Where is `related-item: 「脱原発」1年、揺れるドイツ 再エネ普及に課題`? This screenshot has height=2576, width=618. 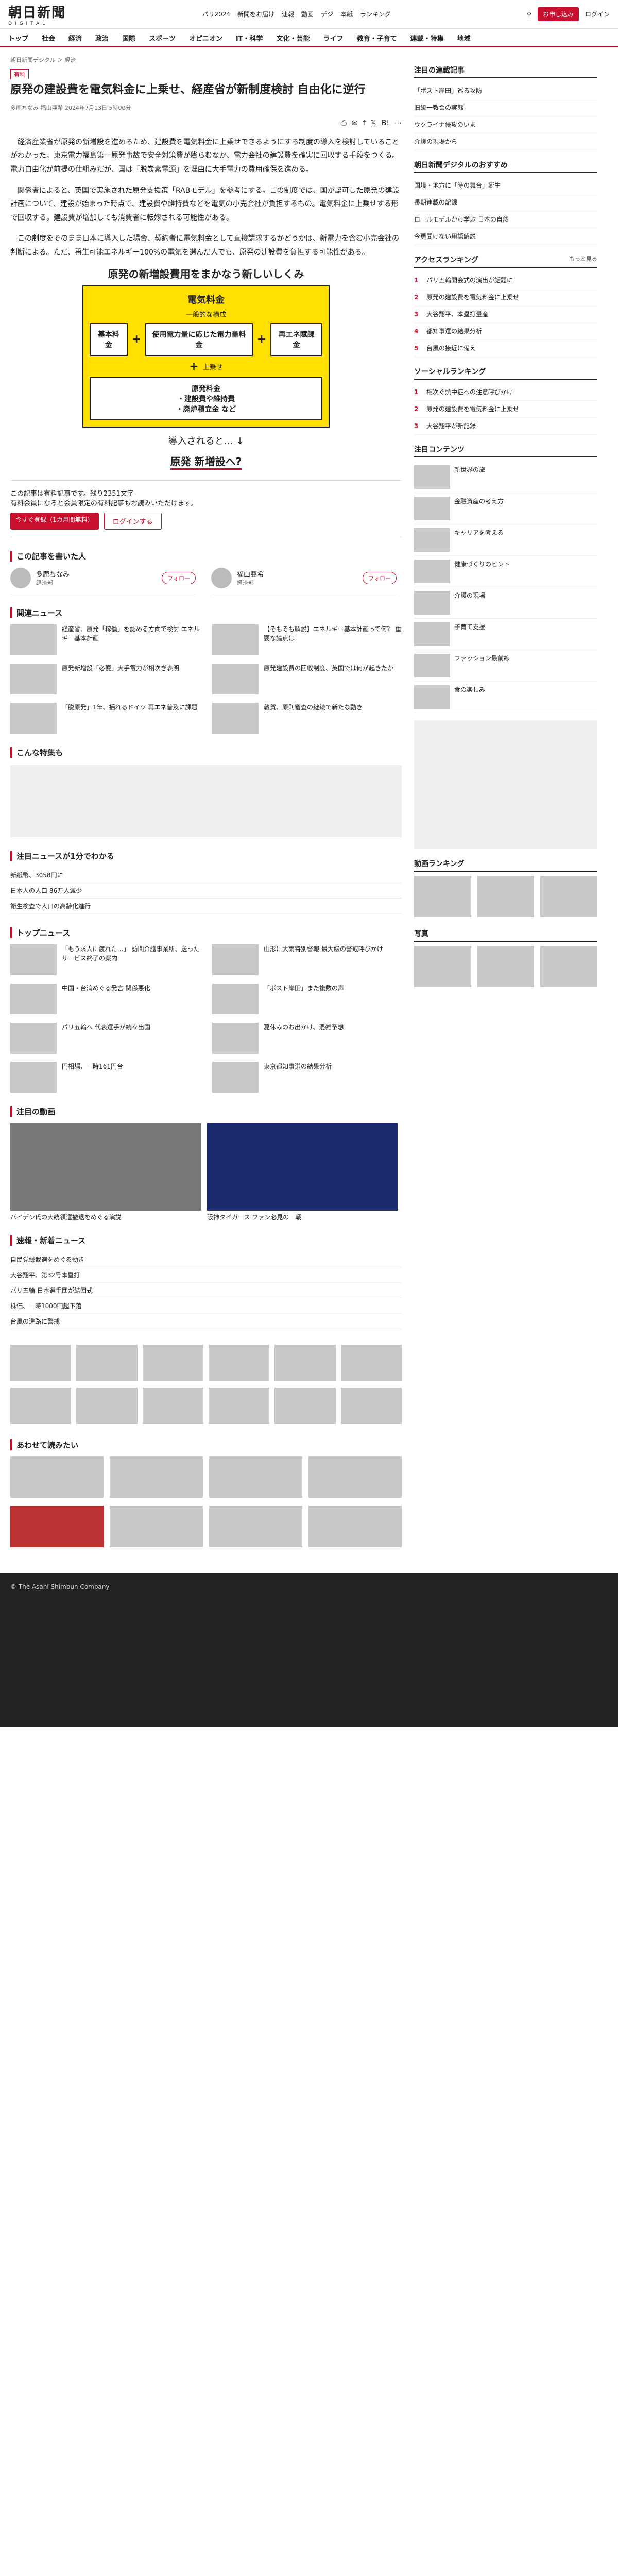
related-item: 「脱原発」1年、揺れるドイツ 再エネ普及に課題 is located at coordinates (105, 718).